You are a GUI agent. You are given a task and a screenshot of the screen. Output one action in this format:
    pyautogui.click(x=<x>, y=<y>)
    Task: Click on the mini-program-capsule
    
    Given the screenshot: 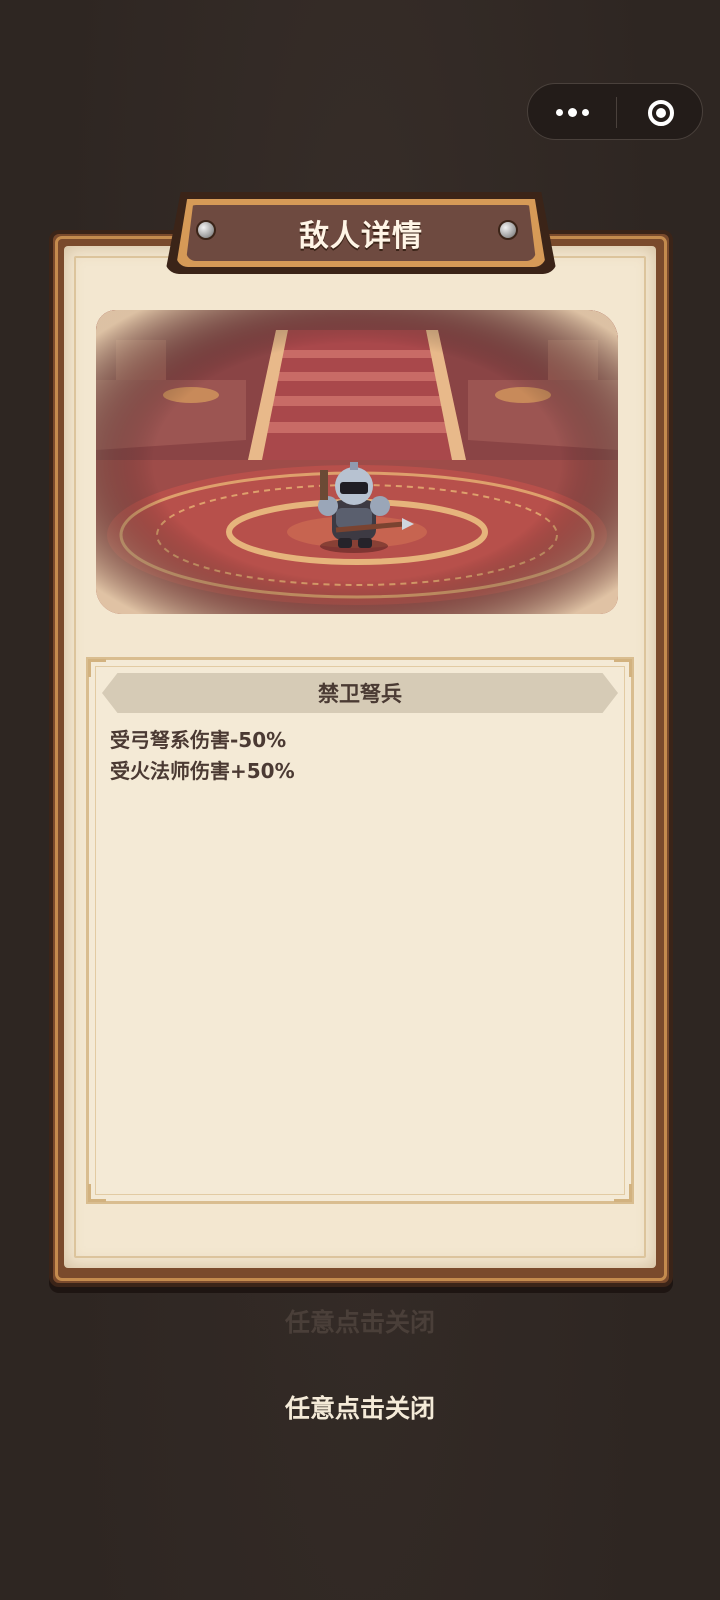 What is the action you would take?
    pyautogui.click(x=615, y=111)
    